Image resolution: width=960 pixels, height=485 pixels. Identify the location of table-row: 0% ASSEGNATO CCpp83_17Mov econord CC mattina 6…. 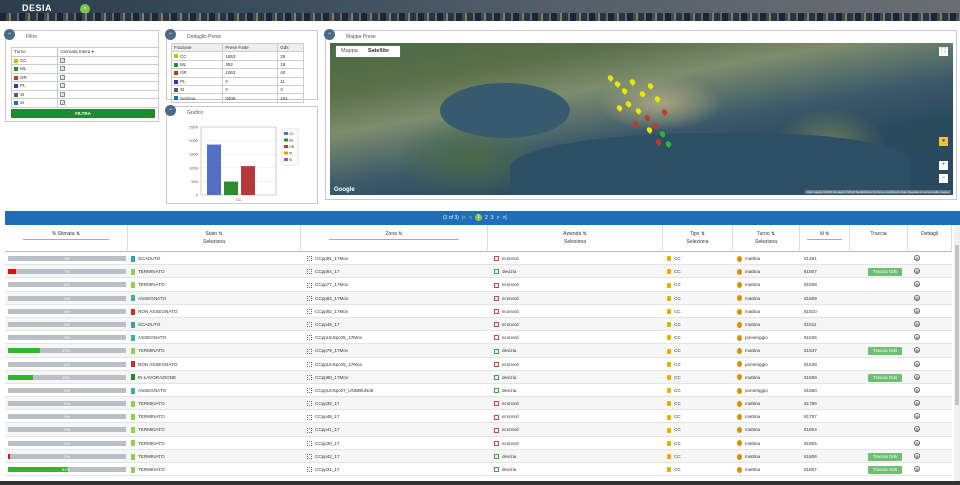
(478, 298).